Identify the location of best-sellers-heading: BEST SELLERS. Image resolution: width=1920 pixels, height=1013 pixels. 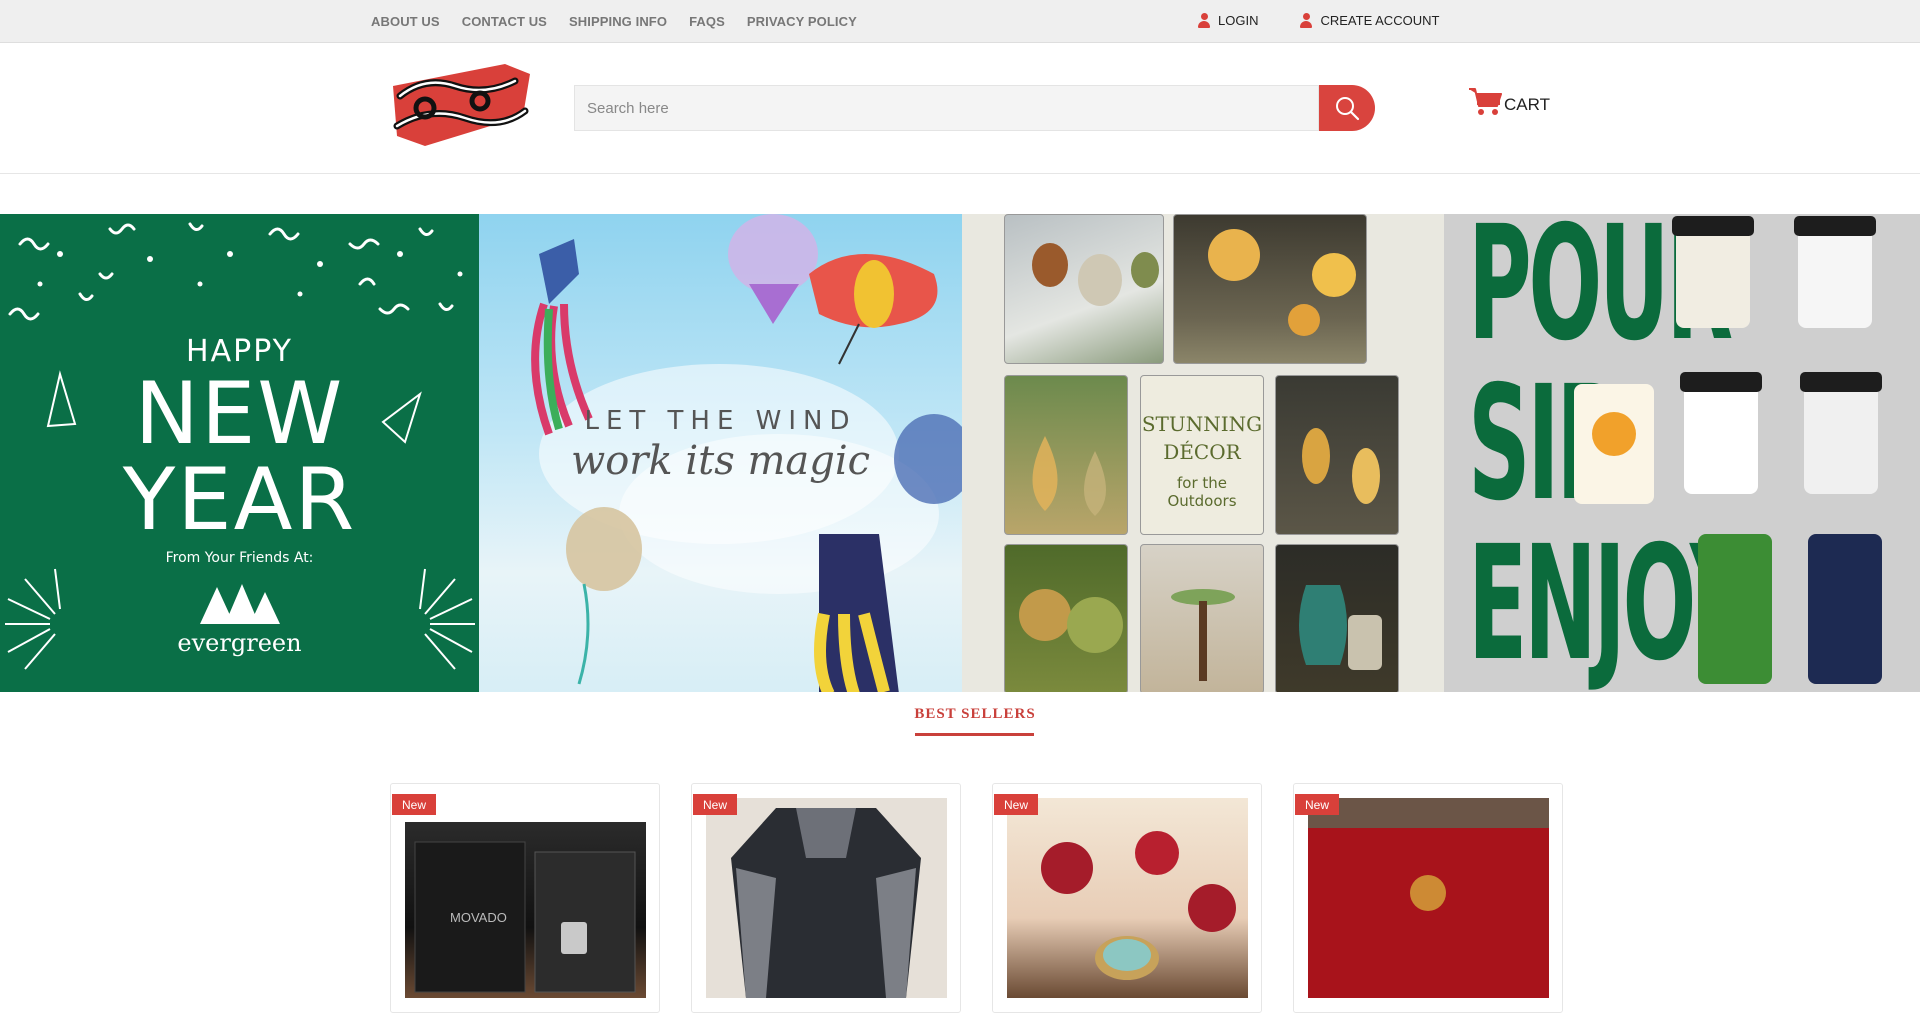
(975, 714).